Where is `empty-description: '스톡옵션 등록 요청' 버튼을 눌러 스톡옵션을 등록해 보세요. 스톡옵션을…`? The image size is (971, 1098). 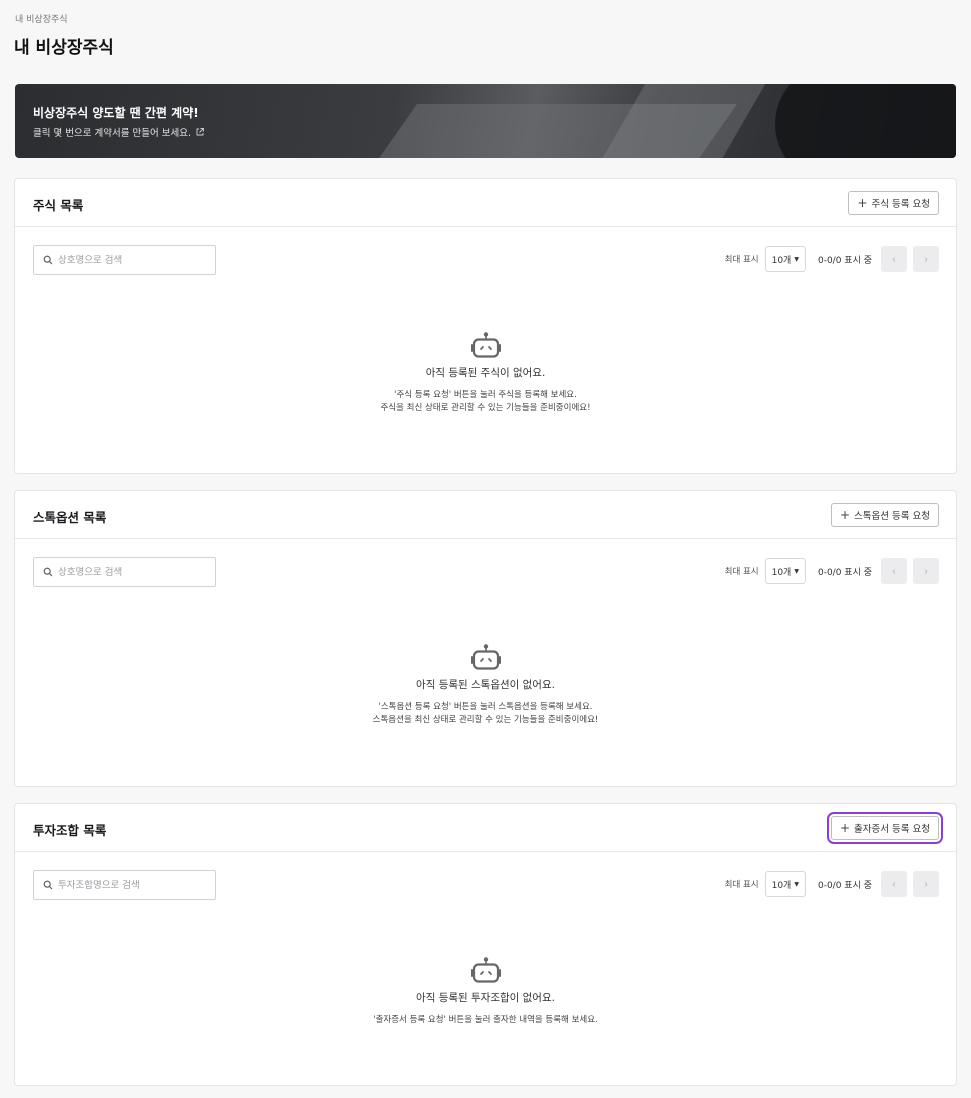
empty-description: '스톡옵션 등록 요청' 버튼을 눌러 스톡옵션을 등록해 보세요. 스톡옵션을… is located at coordinates (485, 714).